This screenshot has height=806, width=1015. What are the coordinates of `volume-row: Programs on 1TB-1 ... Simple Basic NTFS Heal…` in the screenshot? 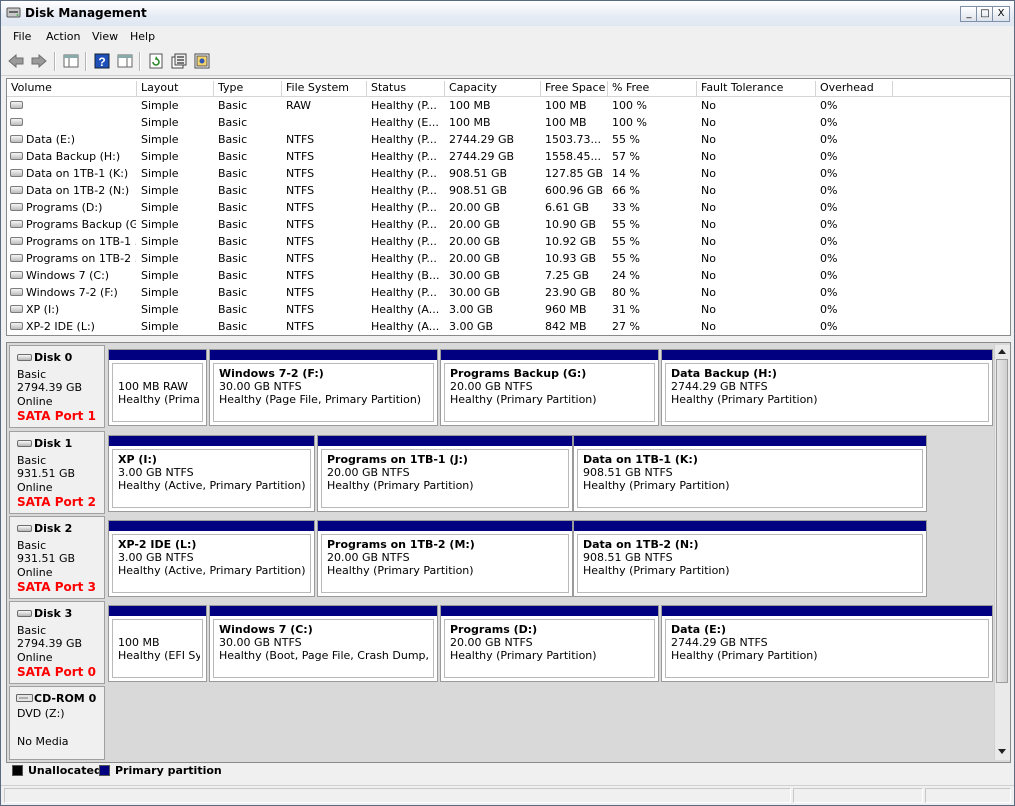 It's located at (508, 241).